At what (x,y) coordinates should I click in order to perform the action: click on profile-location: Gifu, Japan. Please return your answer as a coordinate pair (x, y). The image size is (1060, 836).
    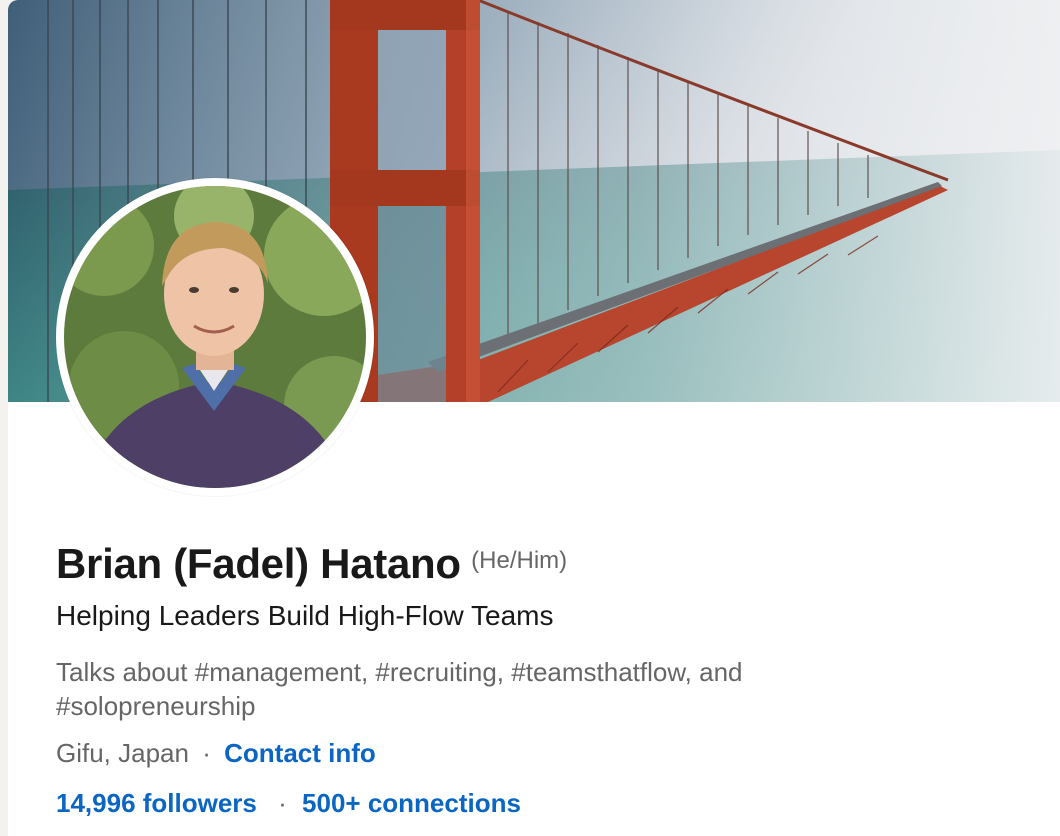
    Looking at the image, I should click on (122, 753).